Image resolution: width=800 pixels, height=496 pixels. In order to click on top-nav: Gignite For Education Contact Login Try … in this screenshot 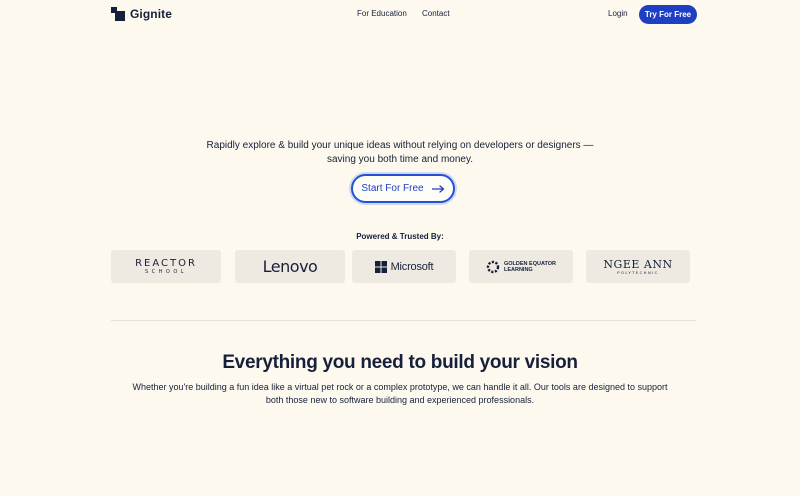, I will do `click(400, 15)`.